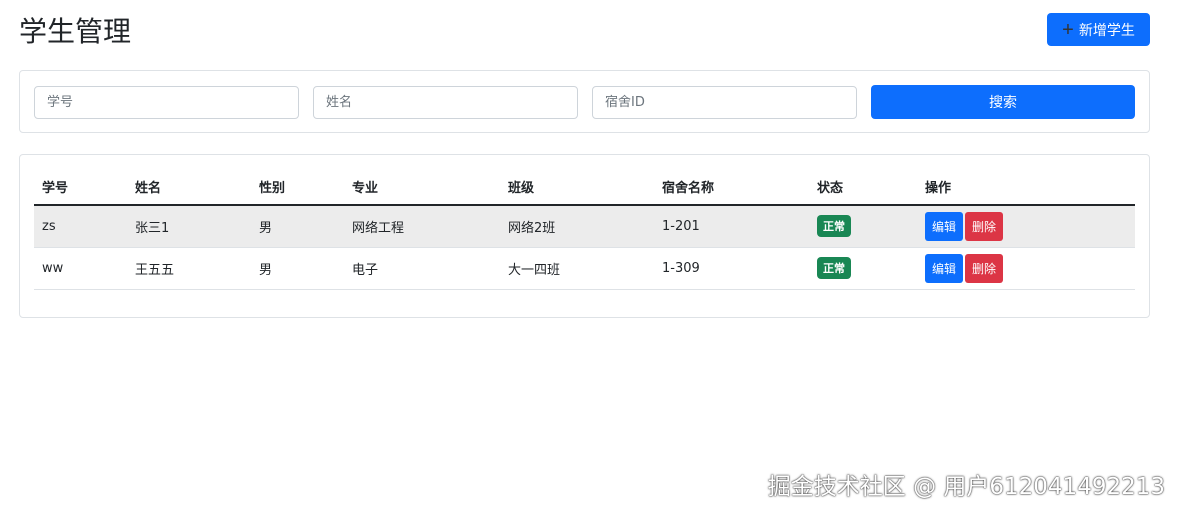 This screenshot has height=517, width=1181. I want to click on cell-major: 电子, so click(422, 268).